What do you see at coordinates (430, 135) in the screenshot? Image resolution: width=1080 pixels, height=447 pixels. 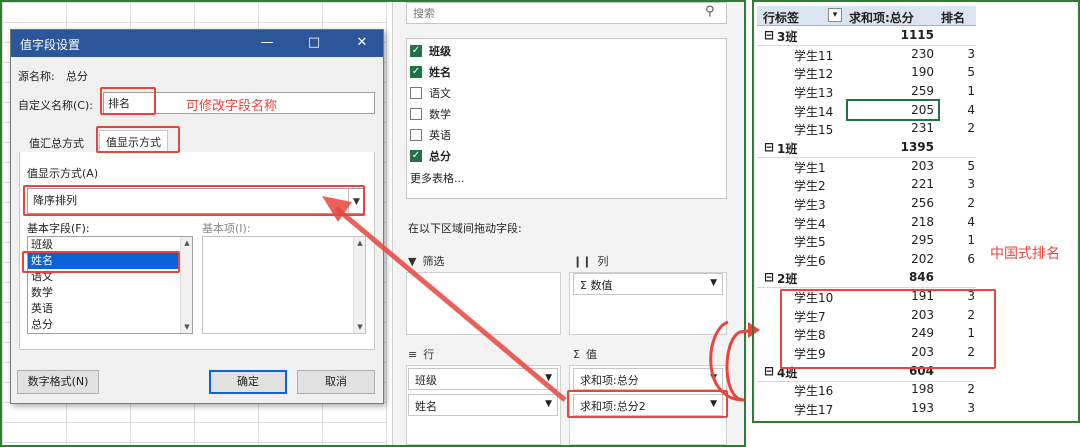 I see `field-item-english: 英语` at bounding box center [430, 135].